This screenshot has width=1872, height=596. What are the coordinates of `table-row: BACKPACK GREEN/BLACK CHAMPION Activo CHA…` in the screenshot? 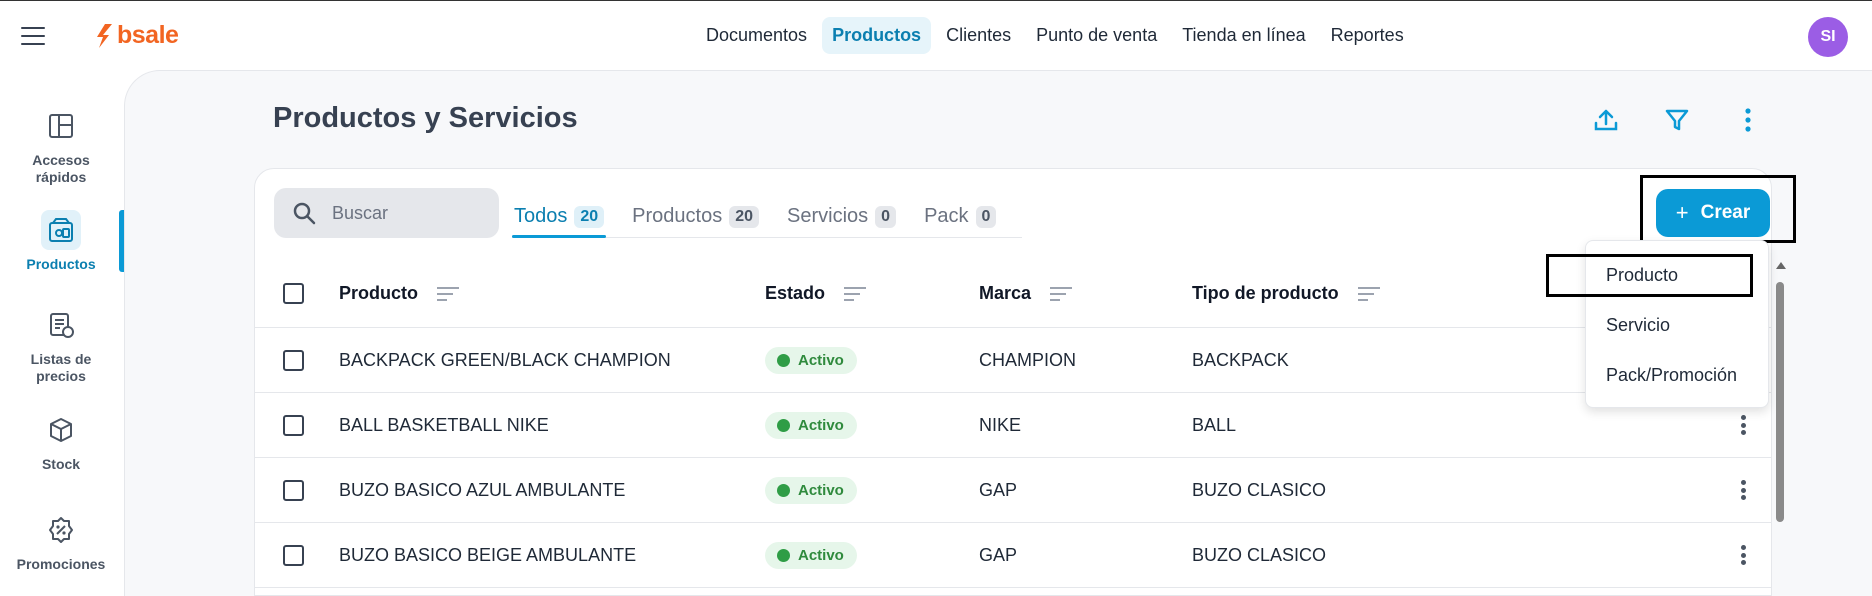 It's located at (1013, 359).